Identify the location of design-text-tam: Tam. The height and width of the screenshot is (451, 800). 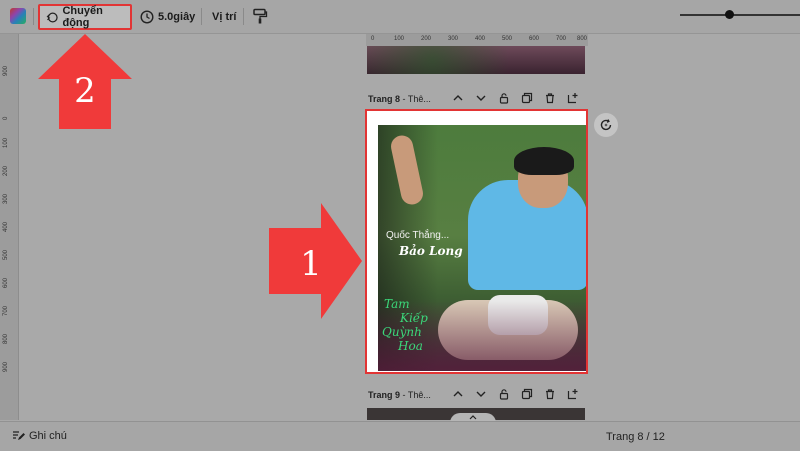
(397, 304).